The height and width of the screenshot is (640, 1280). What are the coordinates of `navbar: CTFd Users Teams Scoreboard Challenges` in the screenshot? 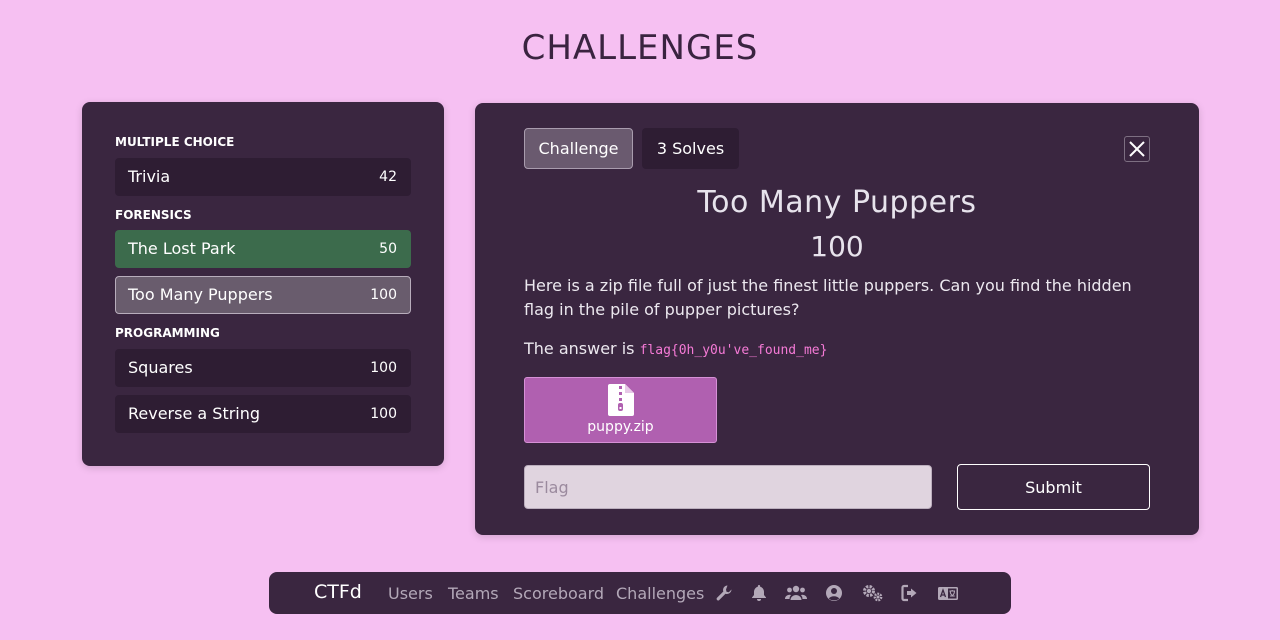 It's located at (640, 593).